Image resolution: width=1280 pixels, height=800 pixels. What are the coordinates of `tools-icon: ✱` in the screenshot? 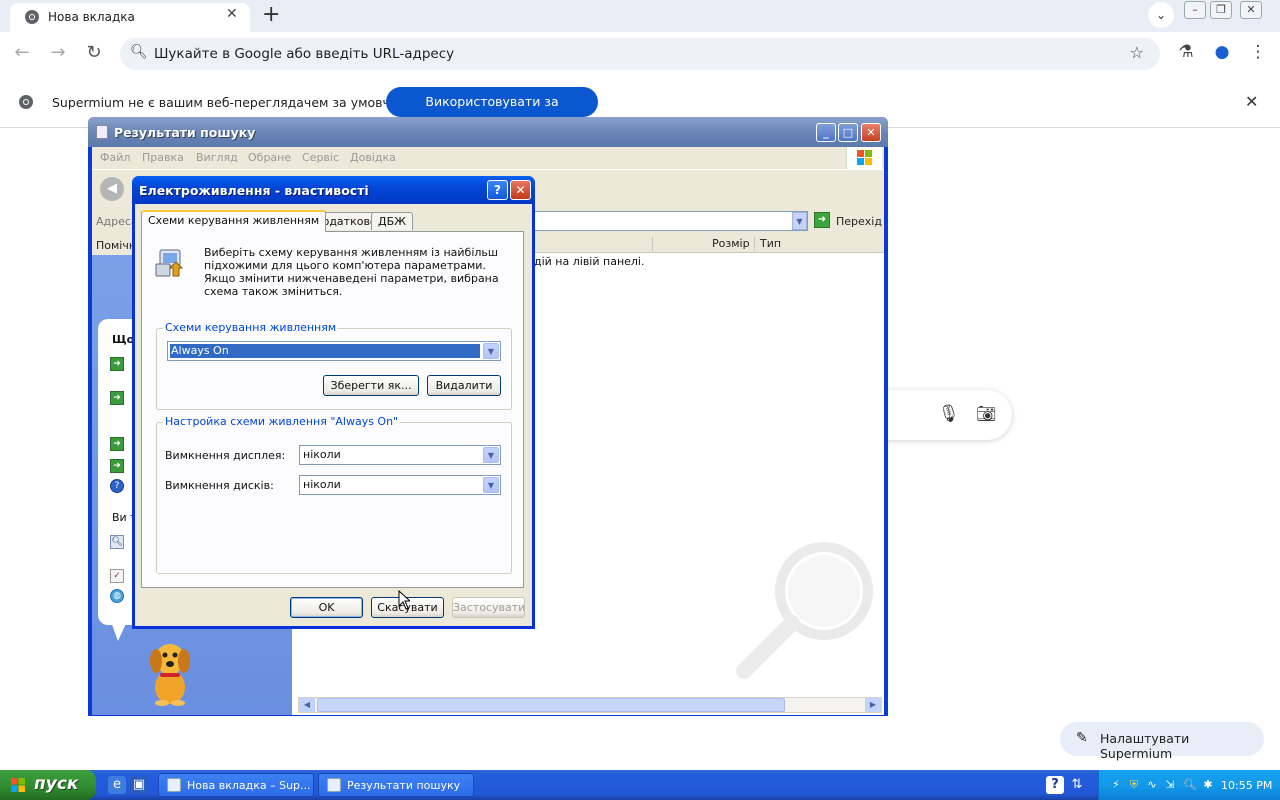 It's located at (1208, 785).